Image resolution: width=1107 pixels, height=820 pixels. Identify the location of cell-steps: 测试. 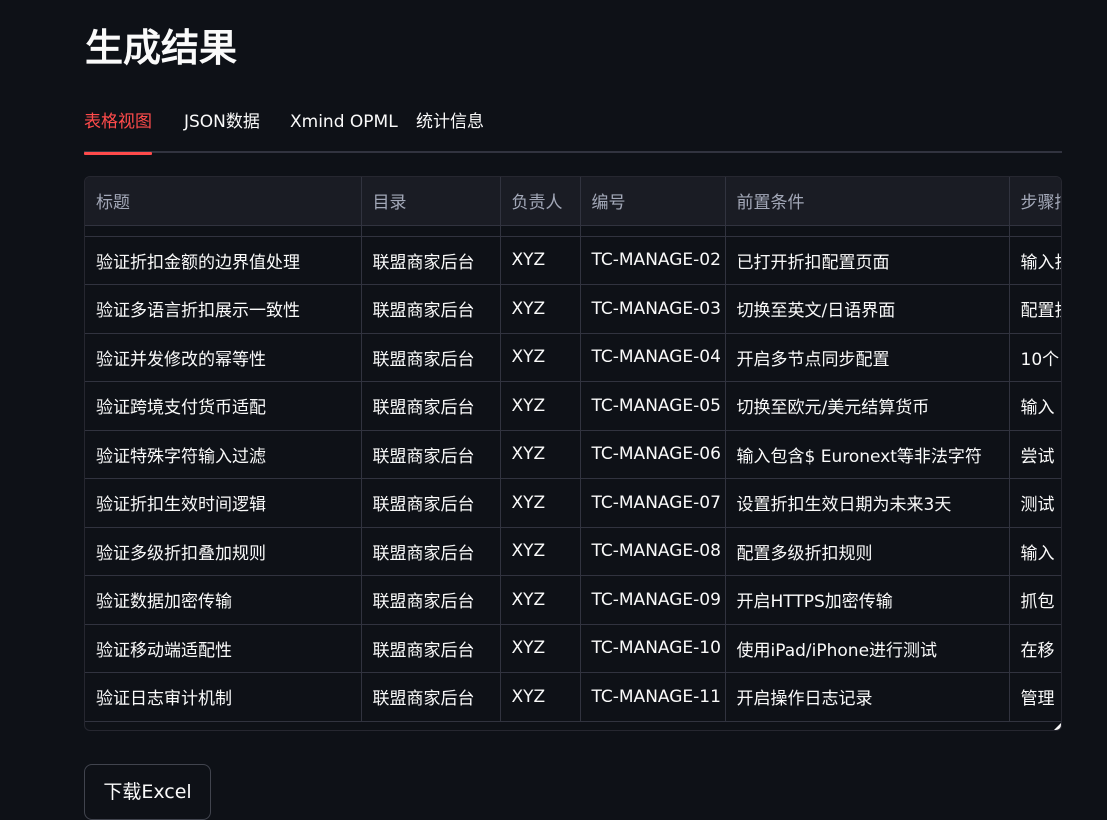
(1035, 503).